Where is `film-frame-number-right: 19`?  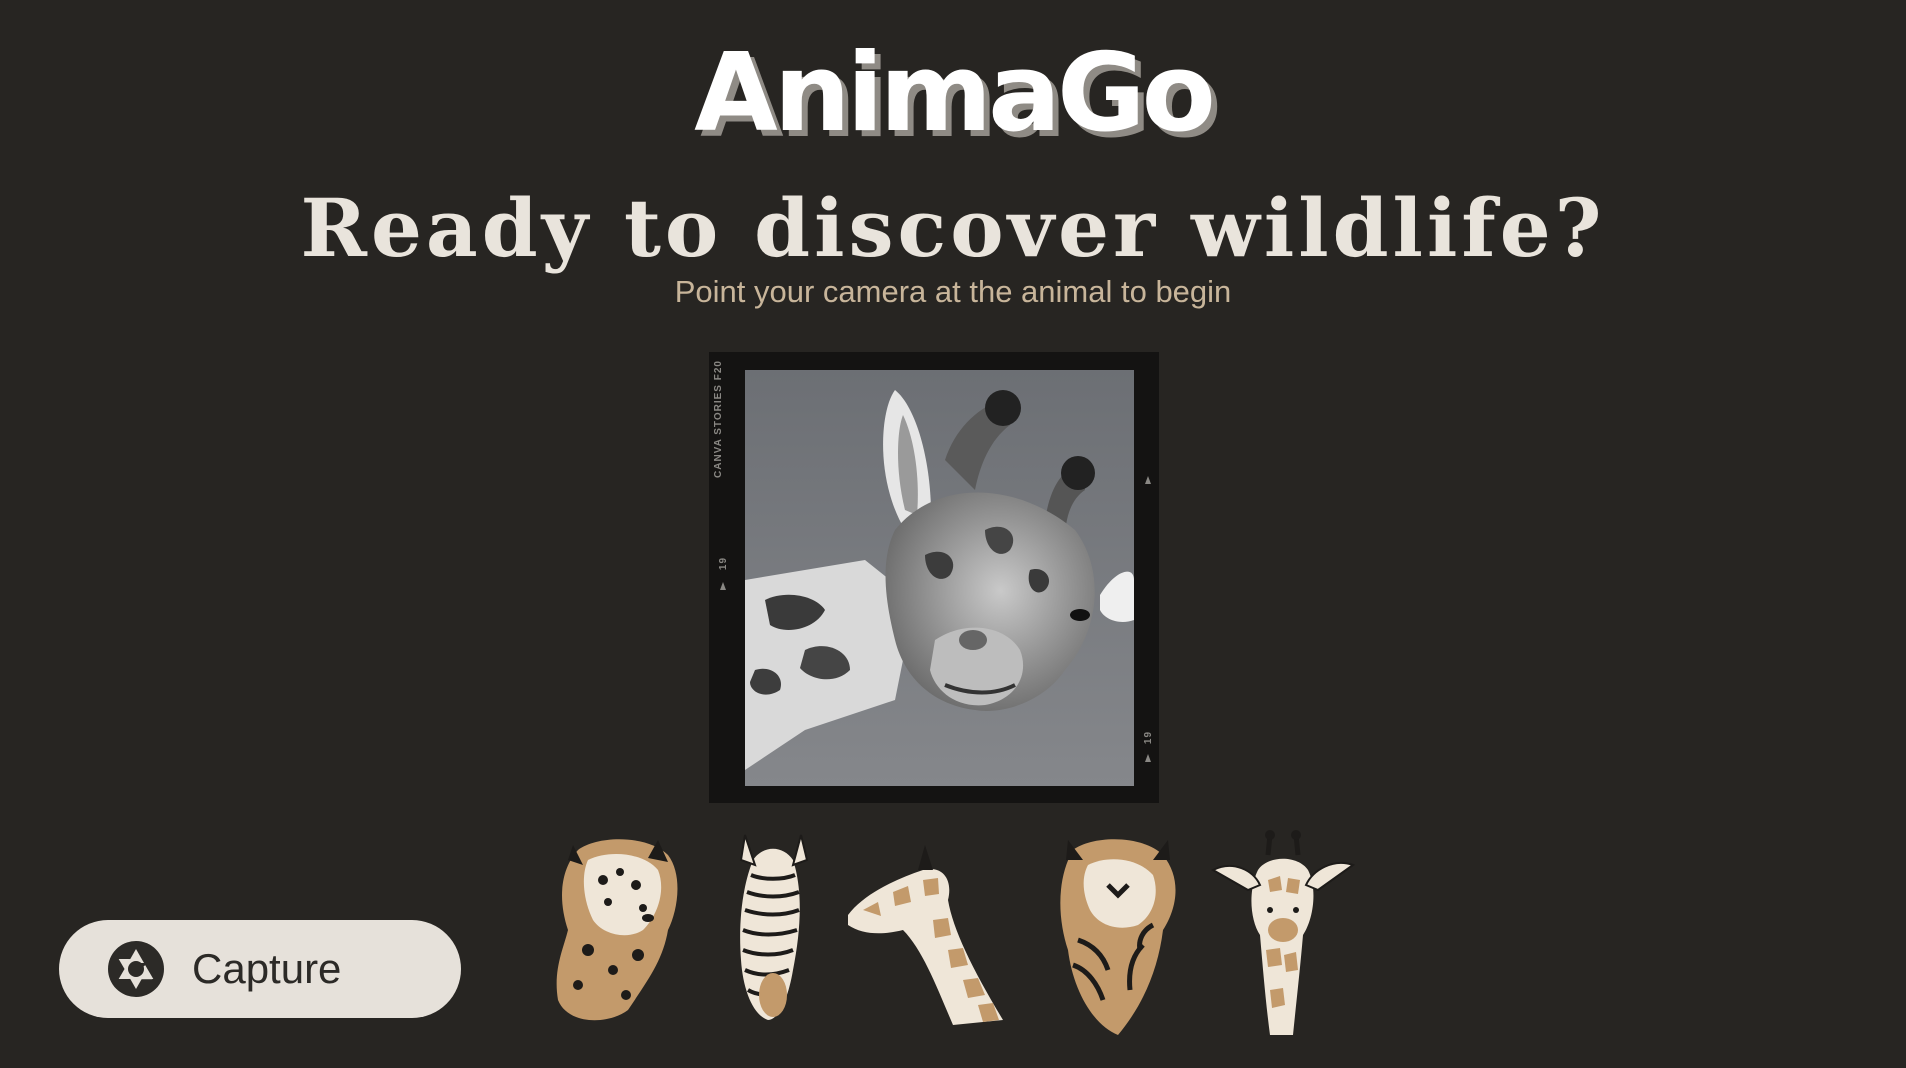 film-frame-number-right: 19 is located at coordinates (1149, 737).